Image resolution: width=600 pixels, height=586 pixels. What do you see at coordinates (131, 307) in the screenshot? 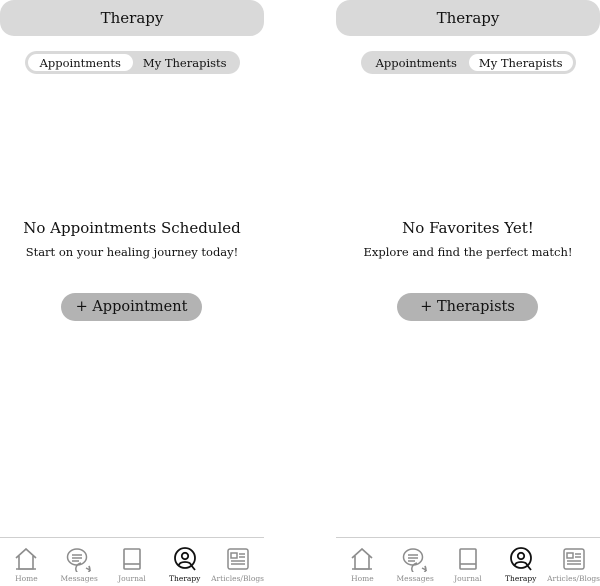
I see `add-appointment-button: + Appointment` at bounding box center [131, 307].